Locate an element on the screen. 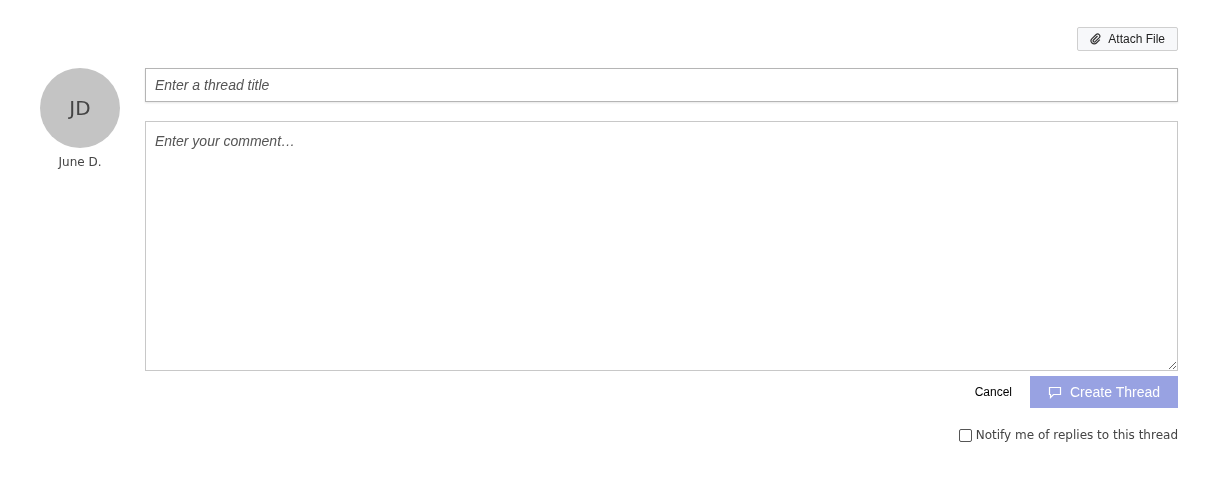  avatar: JD is located at coordinates (80, 108).